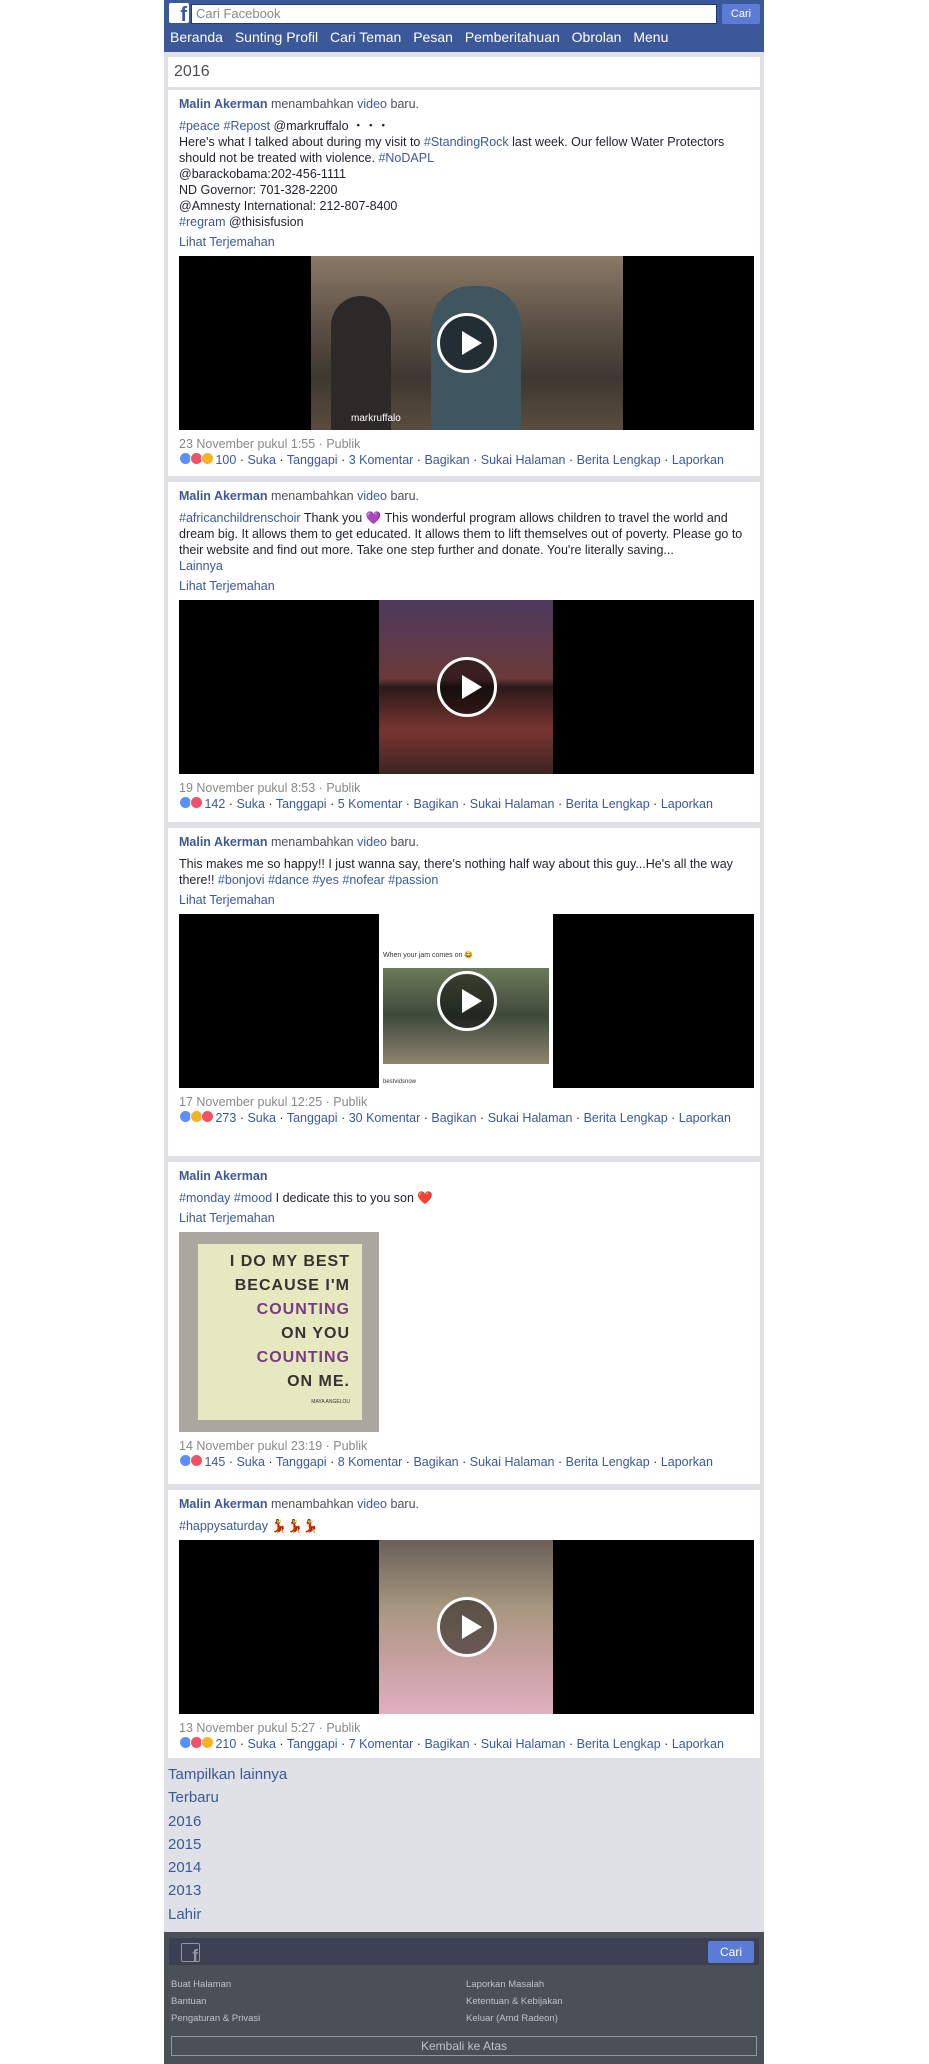  Describe the element at coordinates (247, 444) in the screenshot. I see `post-date: 23 November pukul 1:55` at that location.